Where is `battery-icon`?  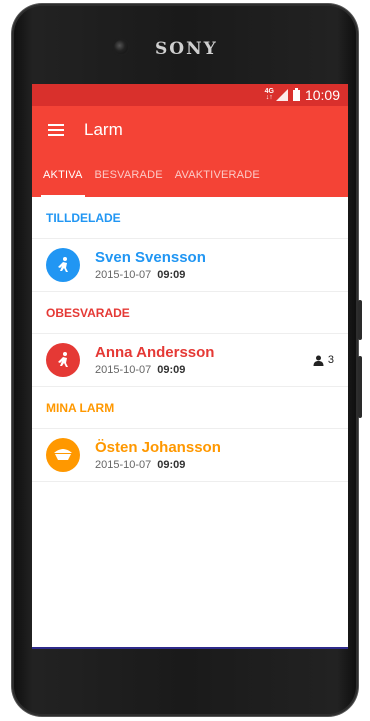
battery-icon is located at coordinates (296, 94).